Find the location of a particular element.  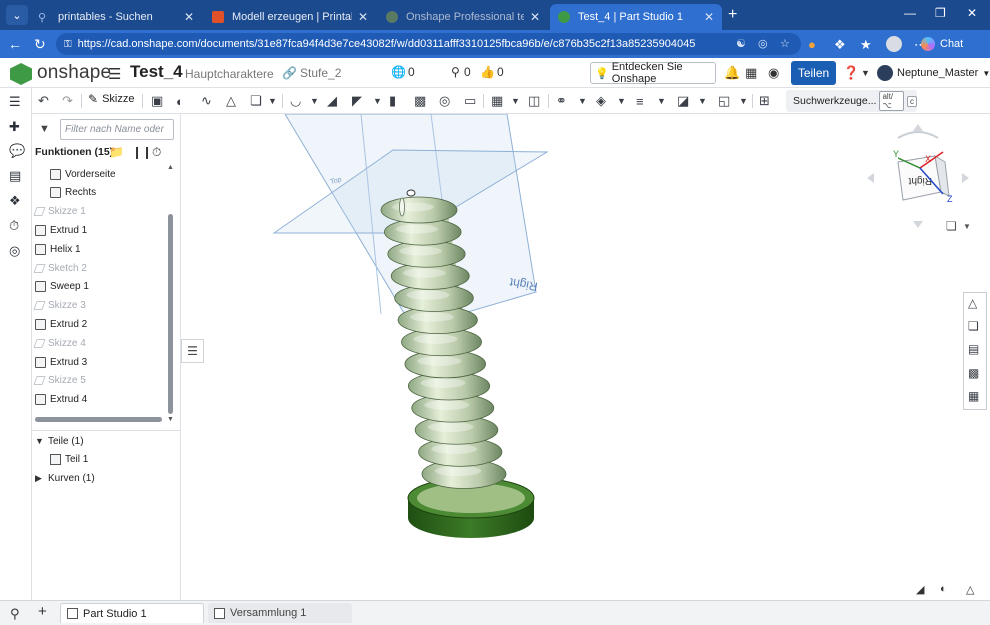

document-branch: Hauptcharaktere is located at coordinates (229, 74).